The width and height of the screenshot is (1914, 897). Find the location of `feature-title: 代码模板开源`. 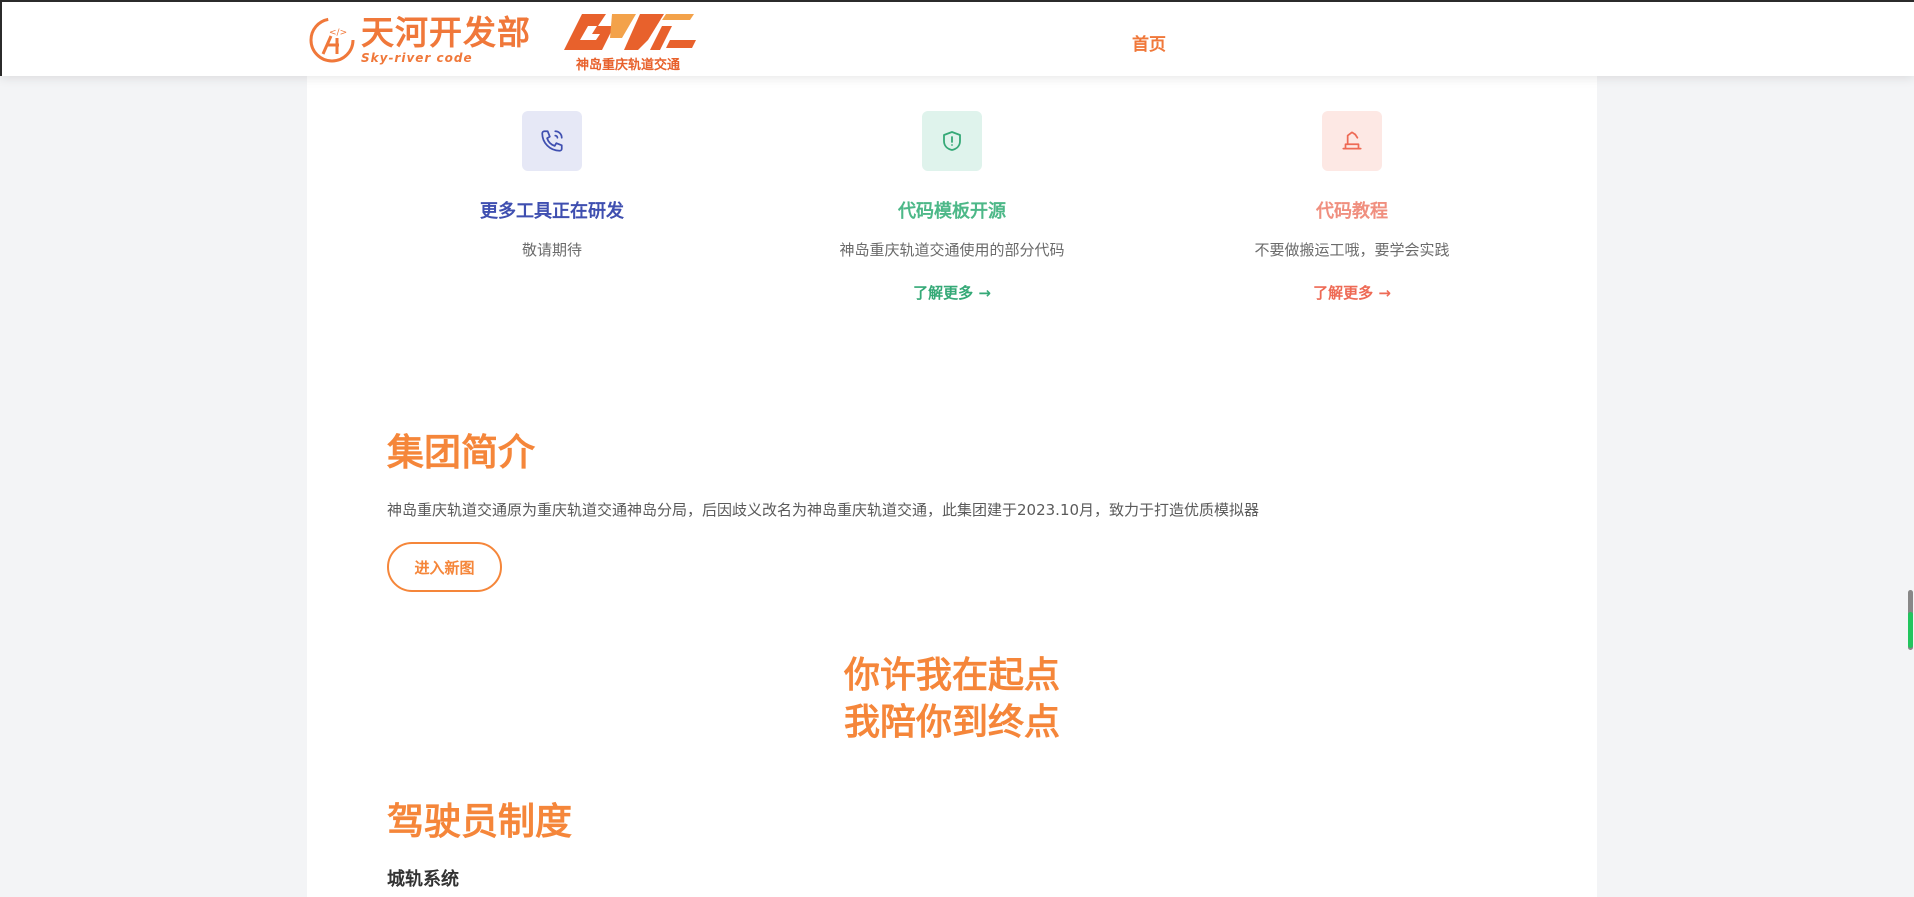

feature-title: 代码模板开源 is located at coordinates (952, 211).